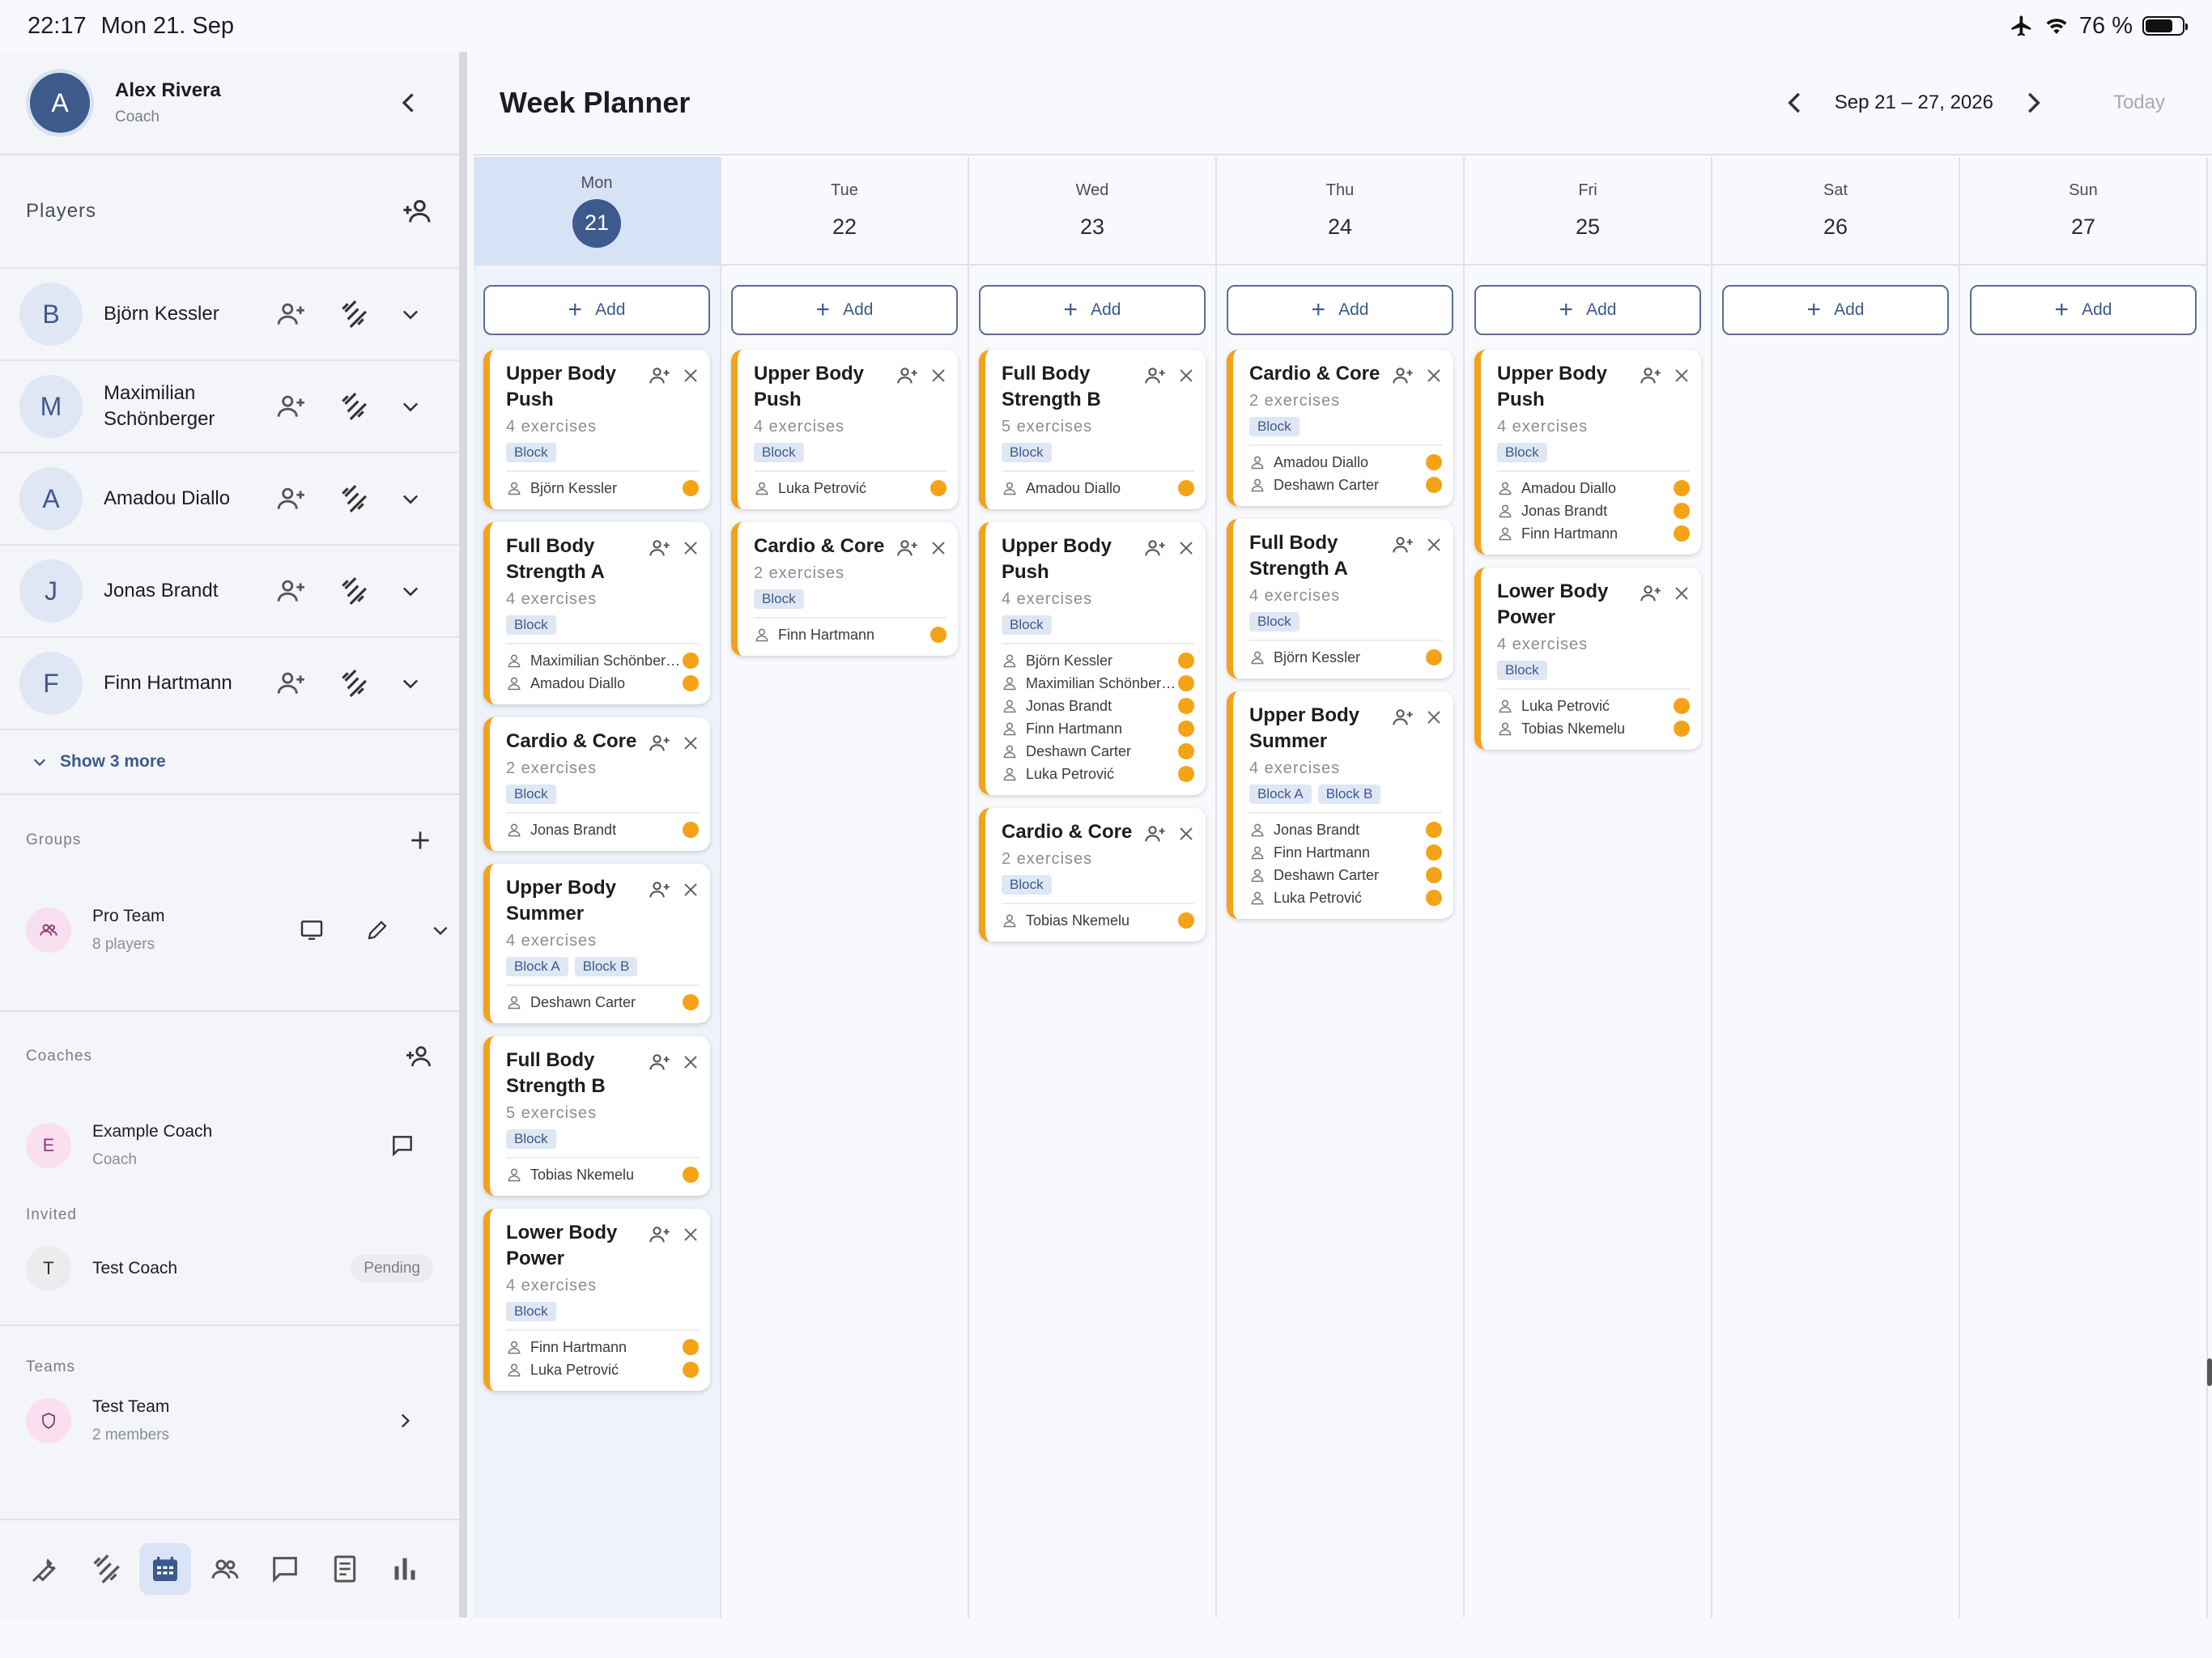  Describe the element at coordinates (45, 1569) in the screenshot. I see `wrench-icon` at that location.